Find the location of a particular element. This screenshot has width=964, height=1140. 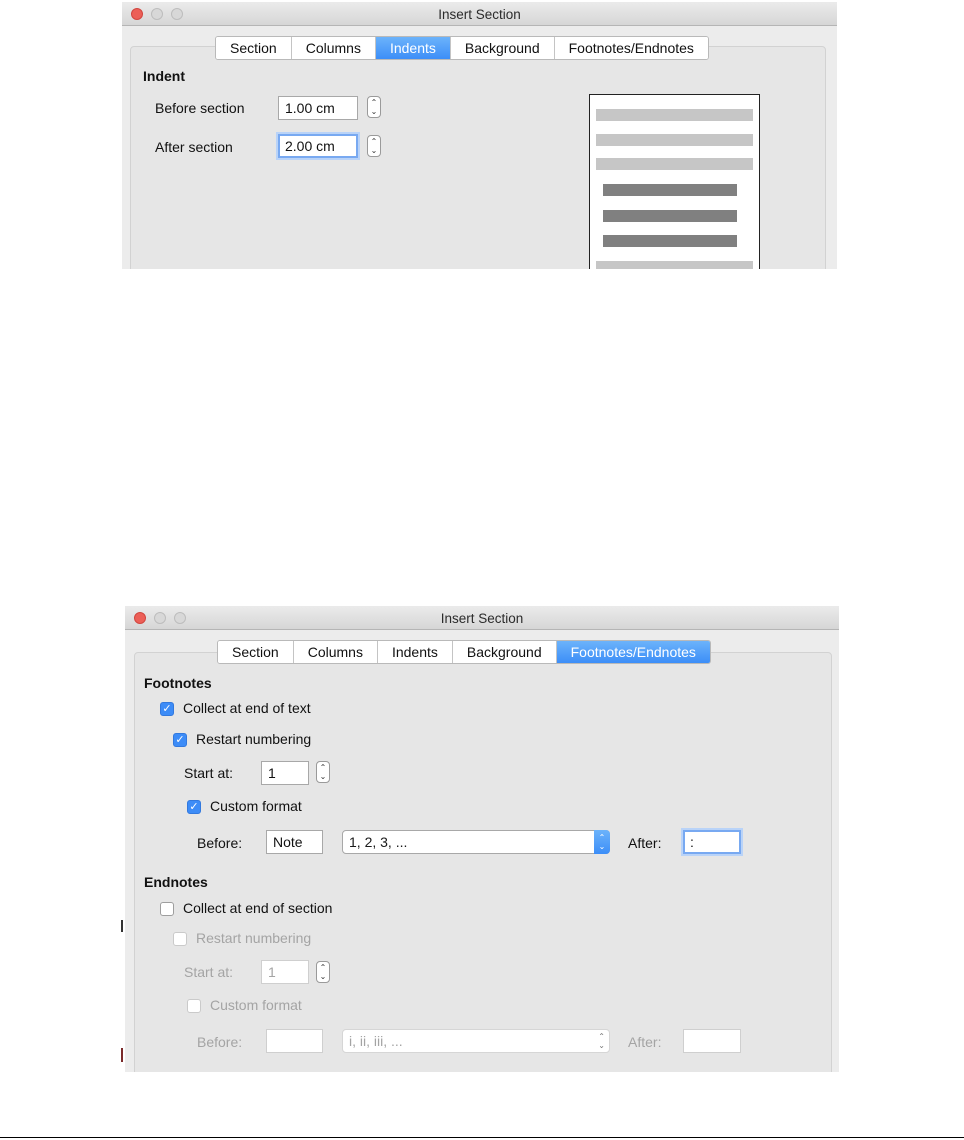

endnote-start-at-field: 1 is located at coordinates (285, 972).